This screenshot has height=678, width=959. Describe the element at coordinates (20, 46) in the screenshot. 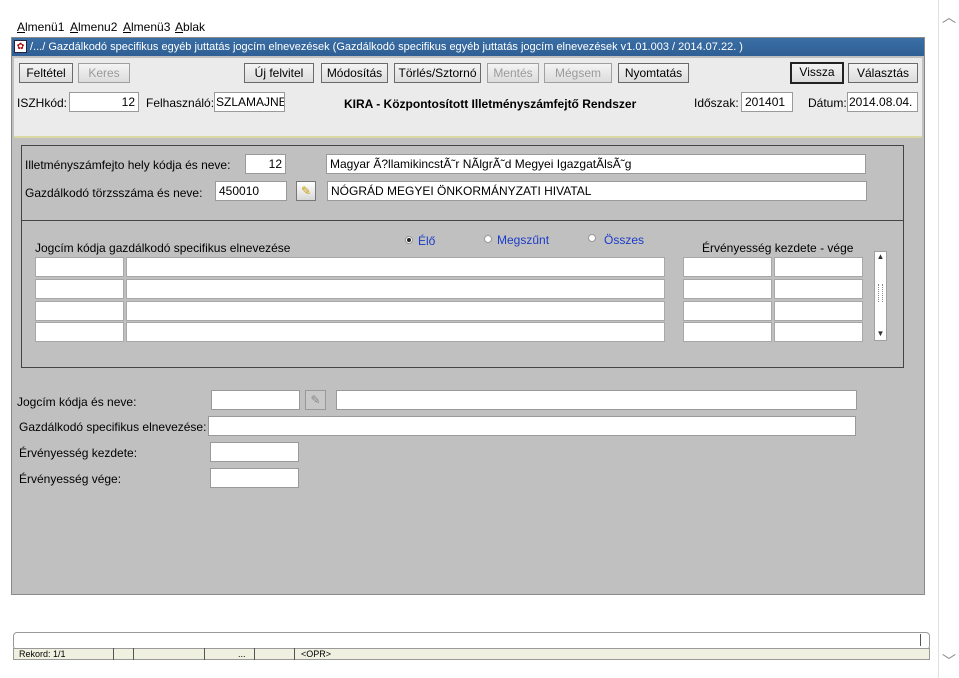

I see `app-icon: ✿` at that location.